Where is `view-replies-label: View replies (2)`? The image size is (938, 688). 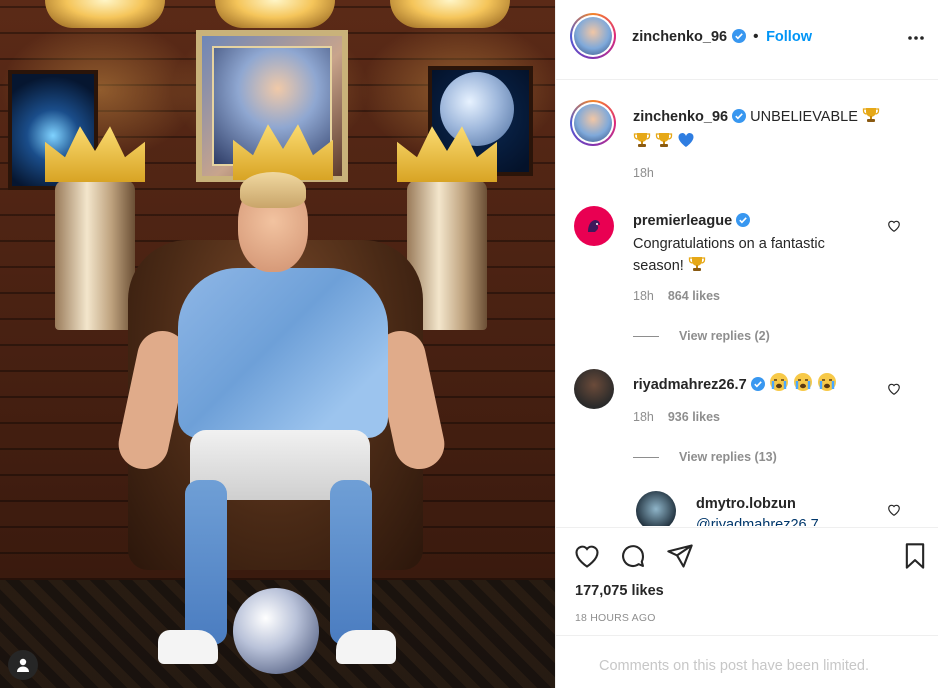
view-replies-label: View replies (2) is located at coordinates (724, 336).